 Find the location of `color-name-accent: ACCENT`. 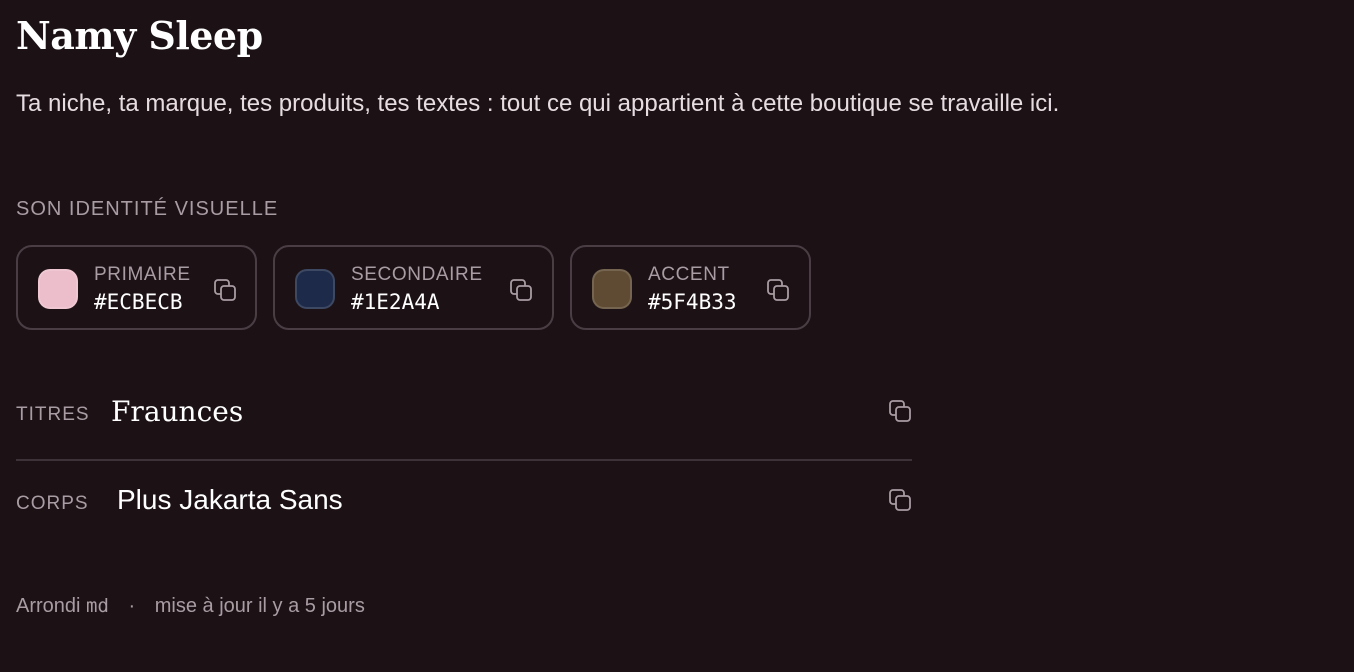

color-name-accent: ACCENT is located at coordinates (689, 274).